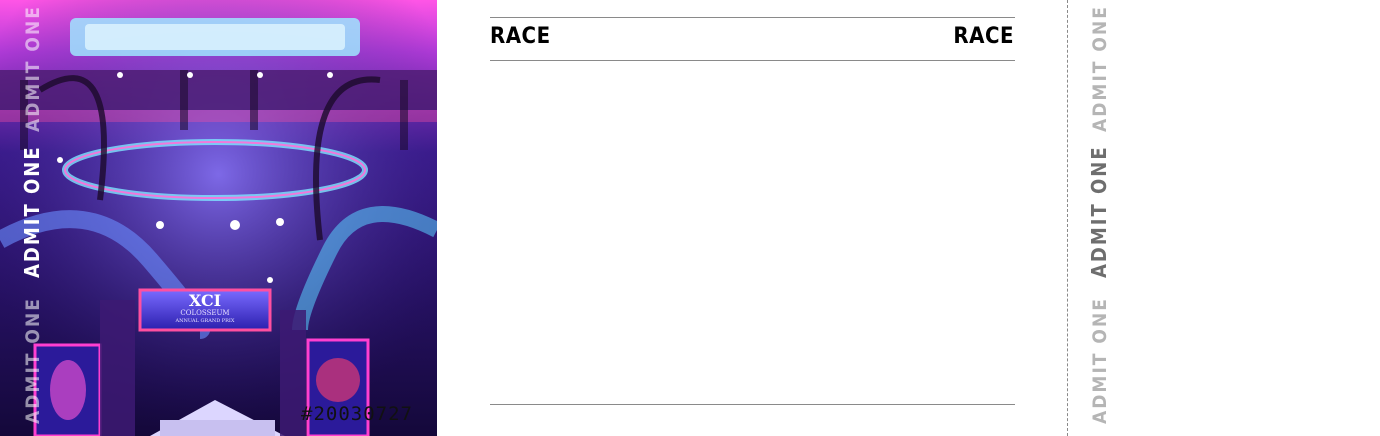 This screenshot has width=1380, height=436. I want to click on footer-rule, so click(752, 404).